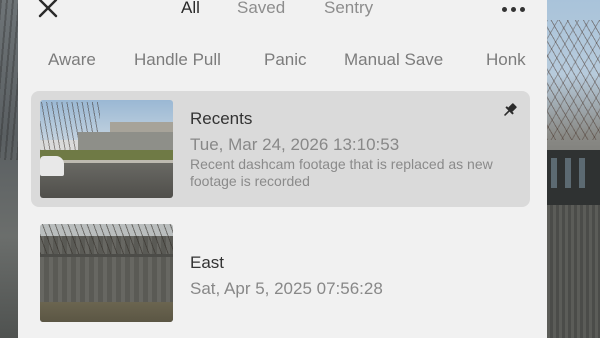  I want to click on view-tabs: All Saved Sentry, so click(282, 10).